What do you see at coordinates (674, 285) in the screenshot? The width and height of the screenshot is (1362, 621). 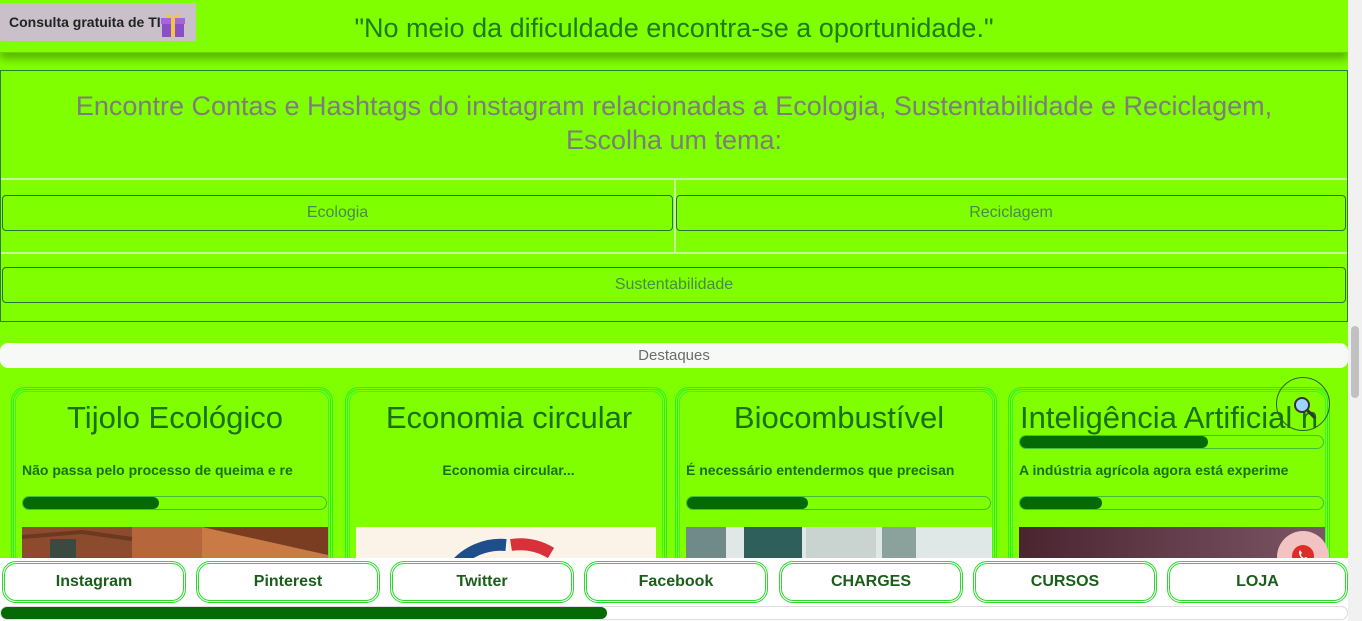 I see `topic-button-sustentabilidade: Sustentabilidade` at bounding box center [674, 285].